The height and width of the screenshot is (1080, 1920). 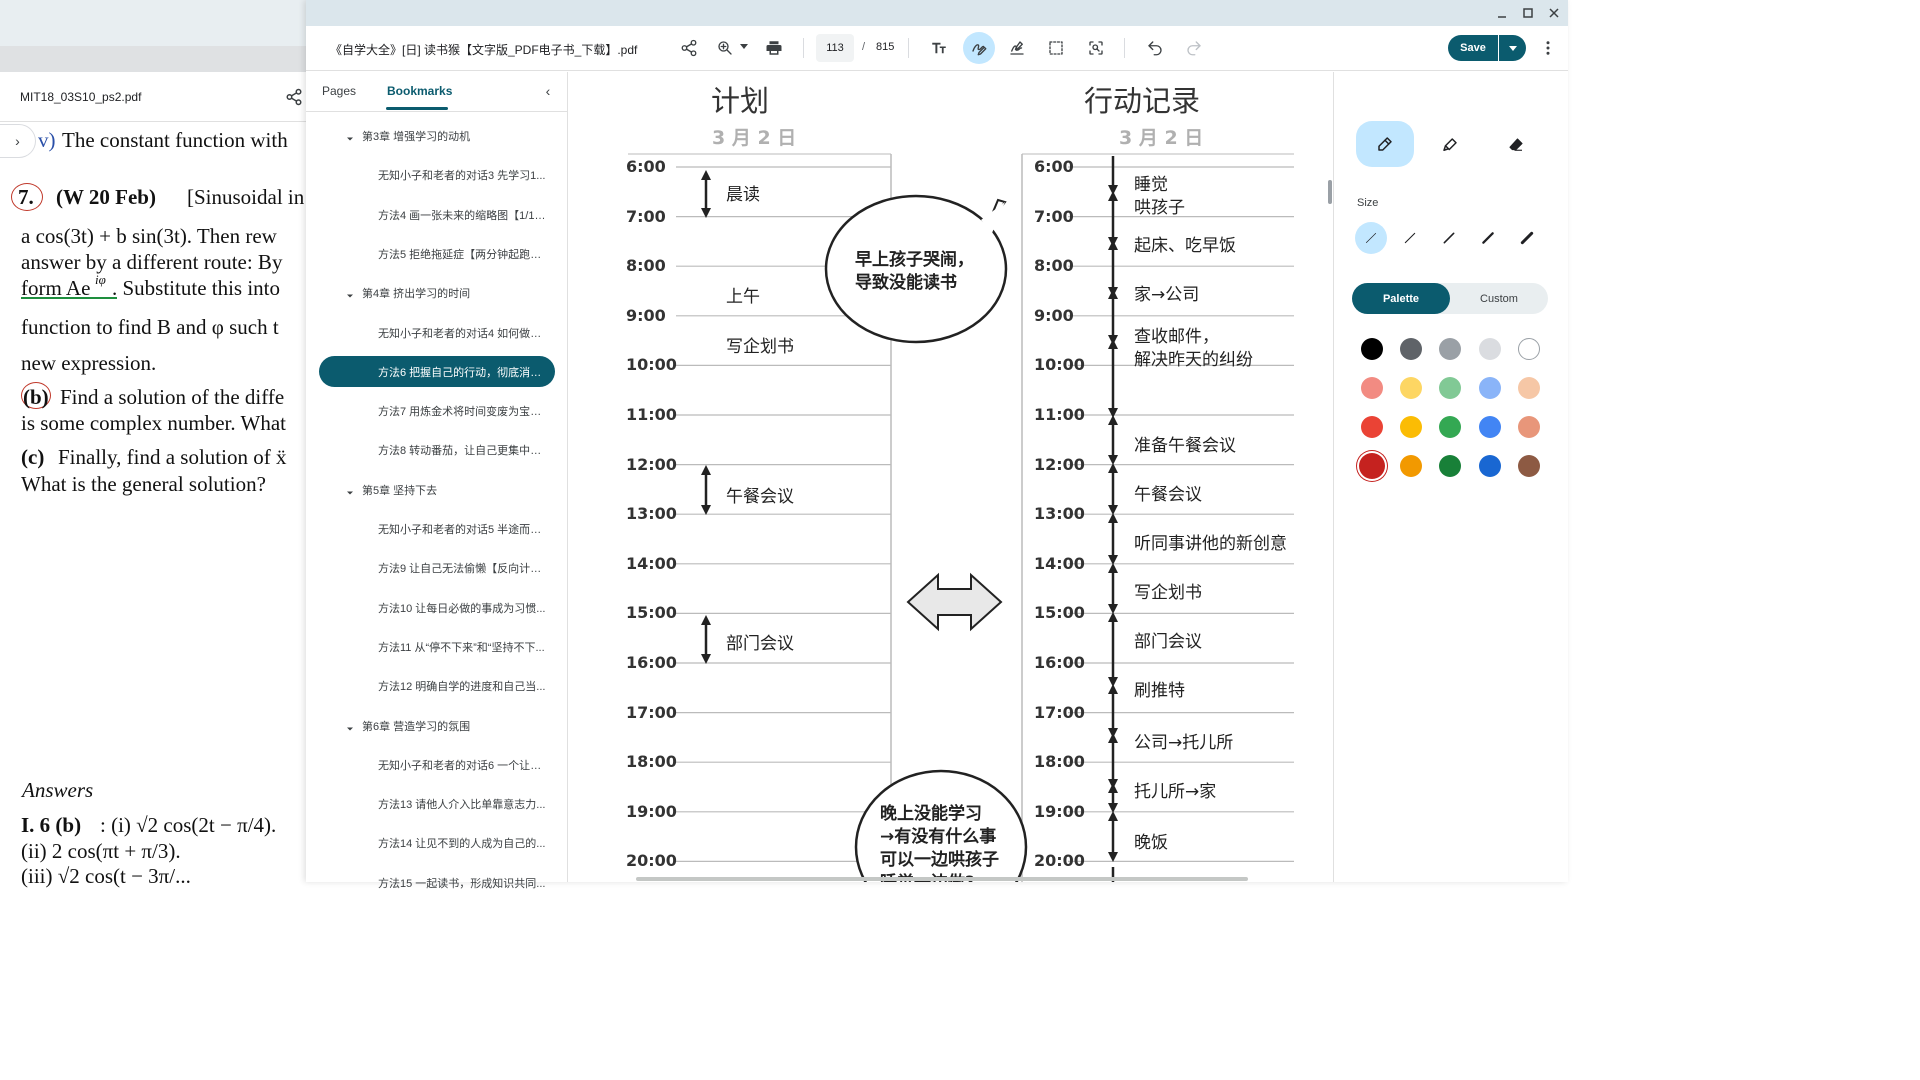 What do you see at coordinates (150, 327) in the screenshot?
I see `doc-line-6: function to find B and φ such t` at bounding box center [150, 327].